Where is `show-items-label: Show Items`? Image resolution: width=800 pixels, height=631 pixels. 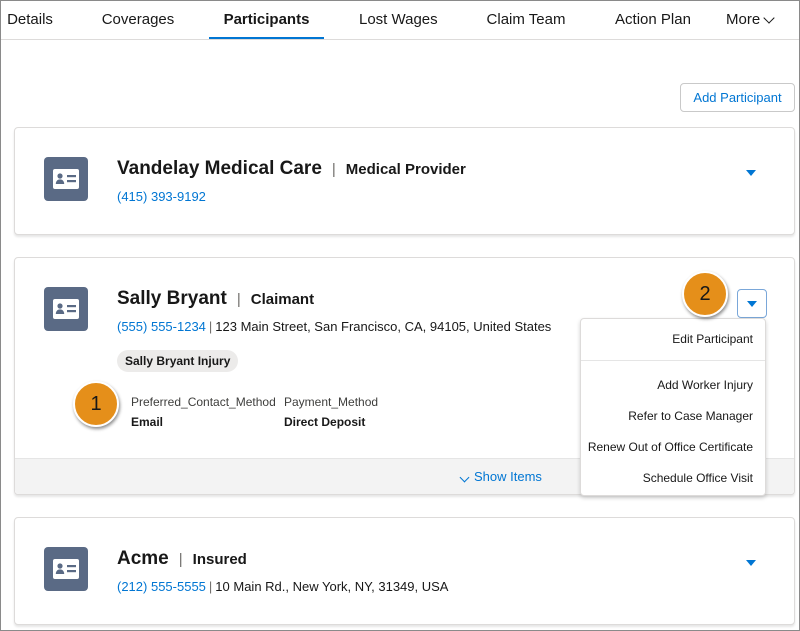
show-items-label: Show Items is located at coordinates (508, 476).